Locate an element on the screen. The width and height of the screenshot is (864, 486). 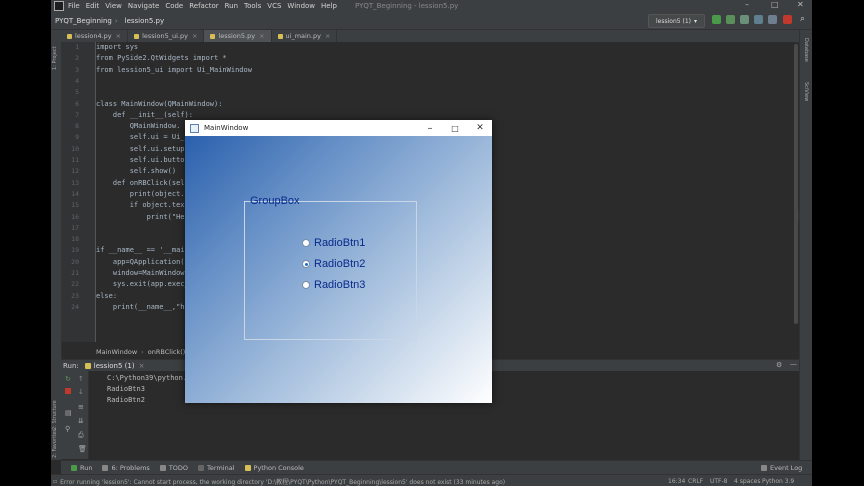
indent-setting: 4 spaces is located at coordinates (747, 481).